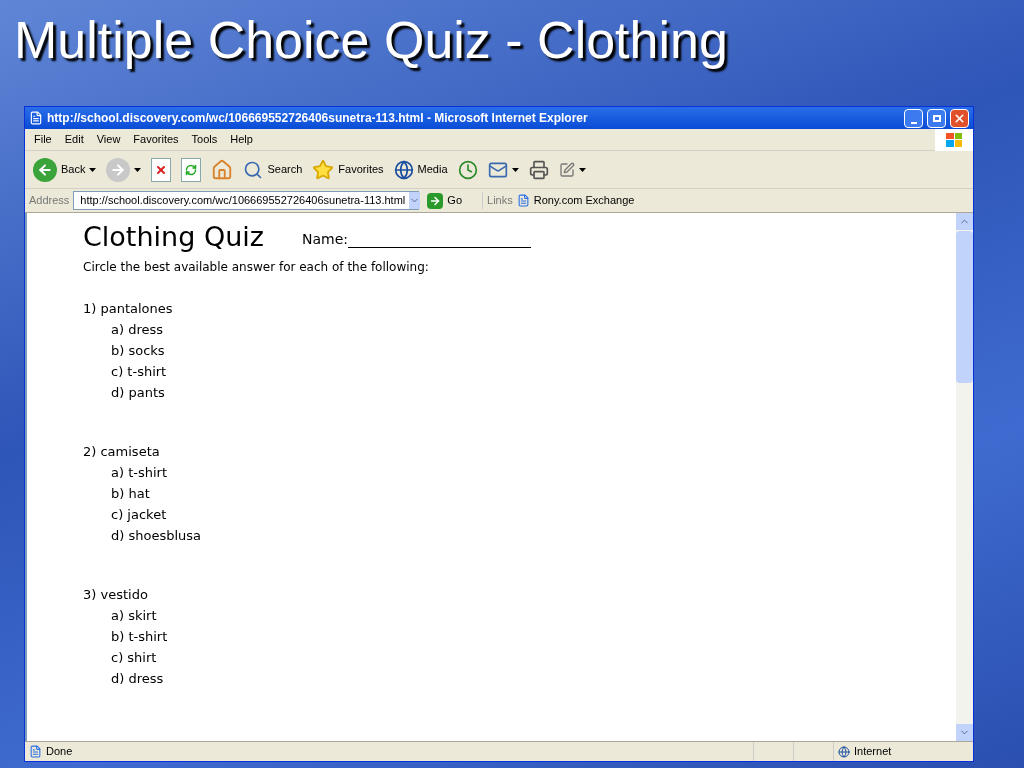 Image resolution: width=1024 pixels, height=768 pixels. I want to click on answer-option: c) shirt, so click(519, 657).